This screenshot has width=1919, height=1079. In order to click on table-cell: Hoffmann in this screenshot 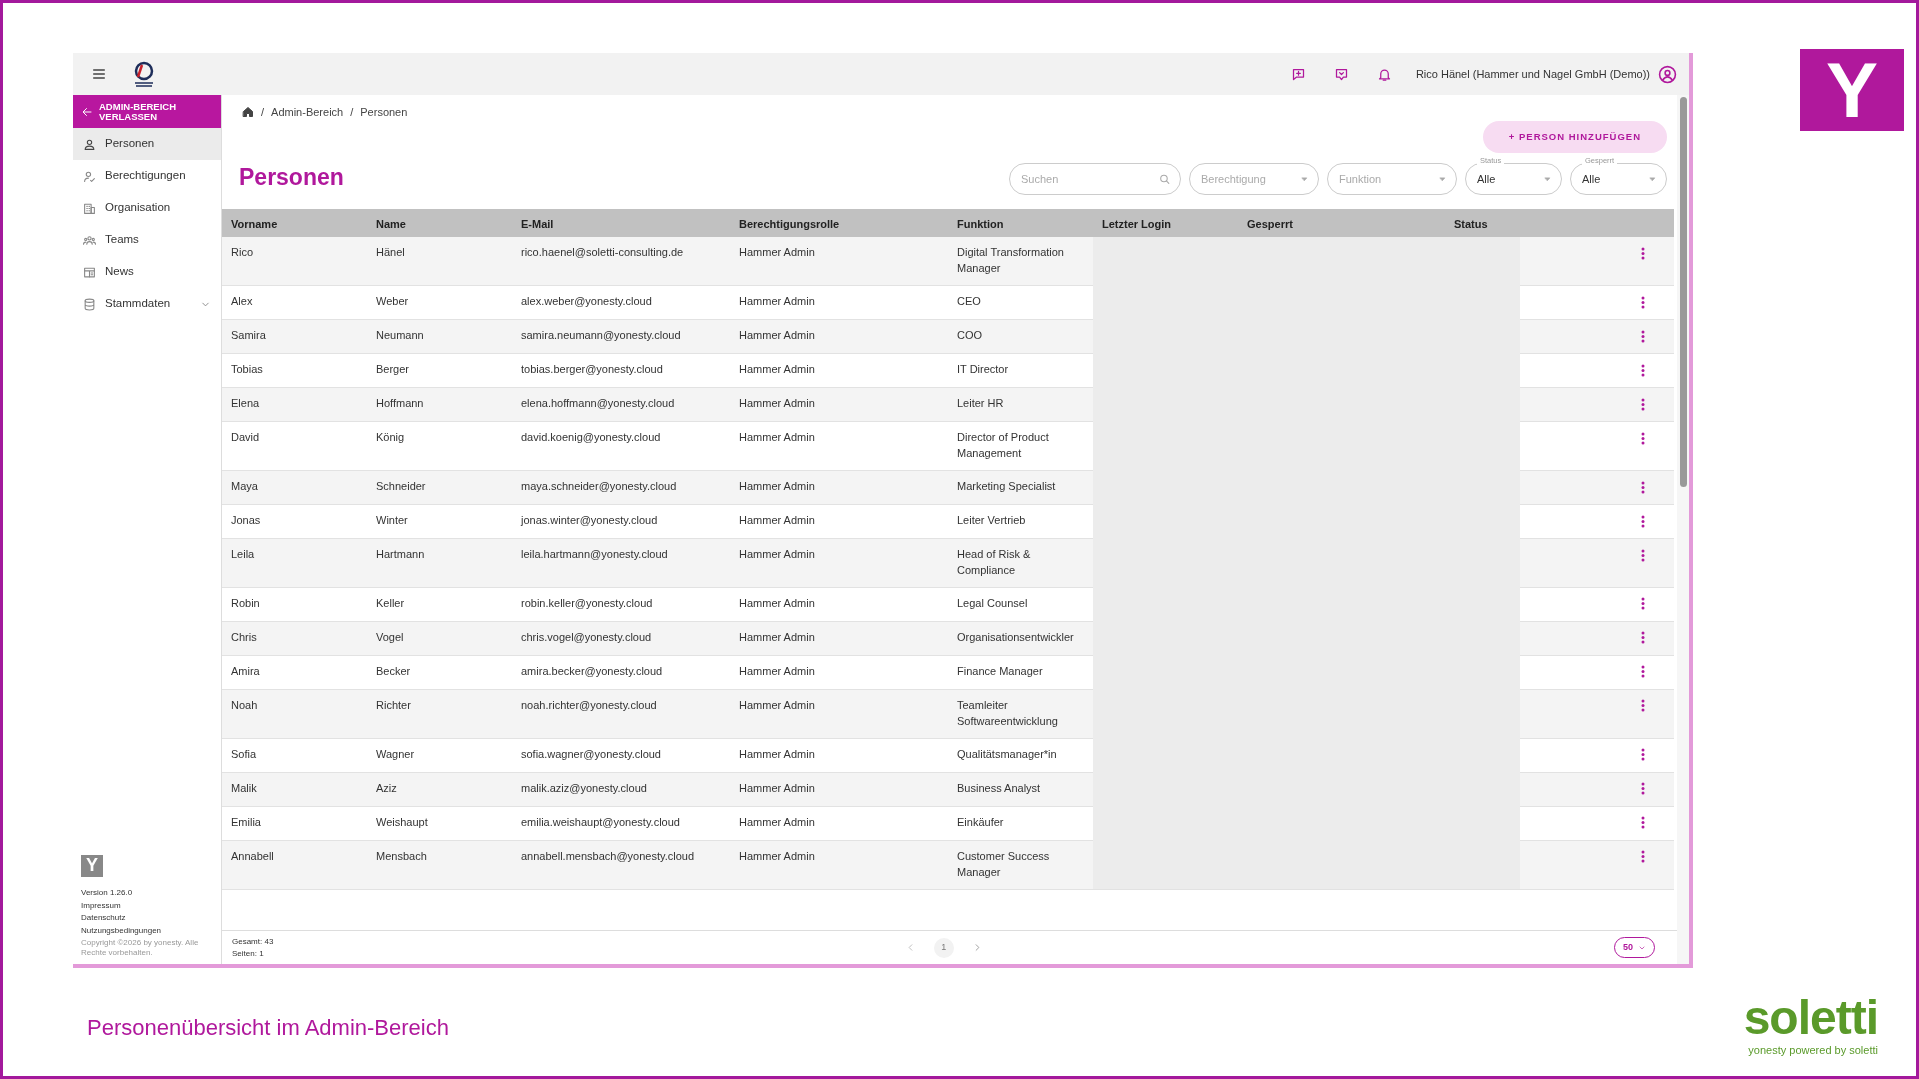, I will do `click(400, 403)`.